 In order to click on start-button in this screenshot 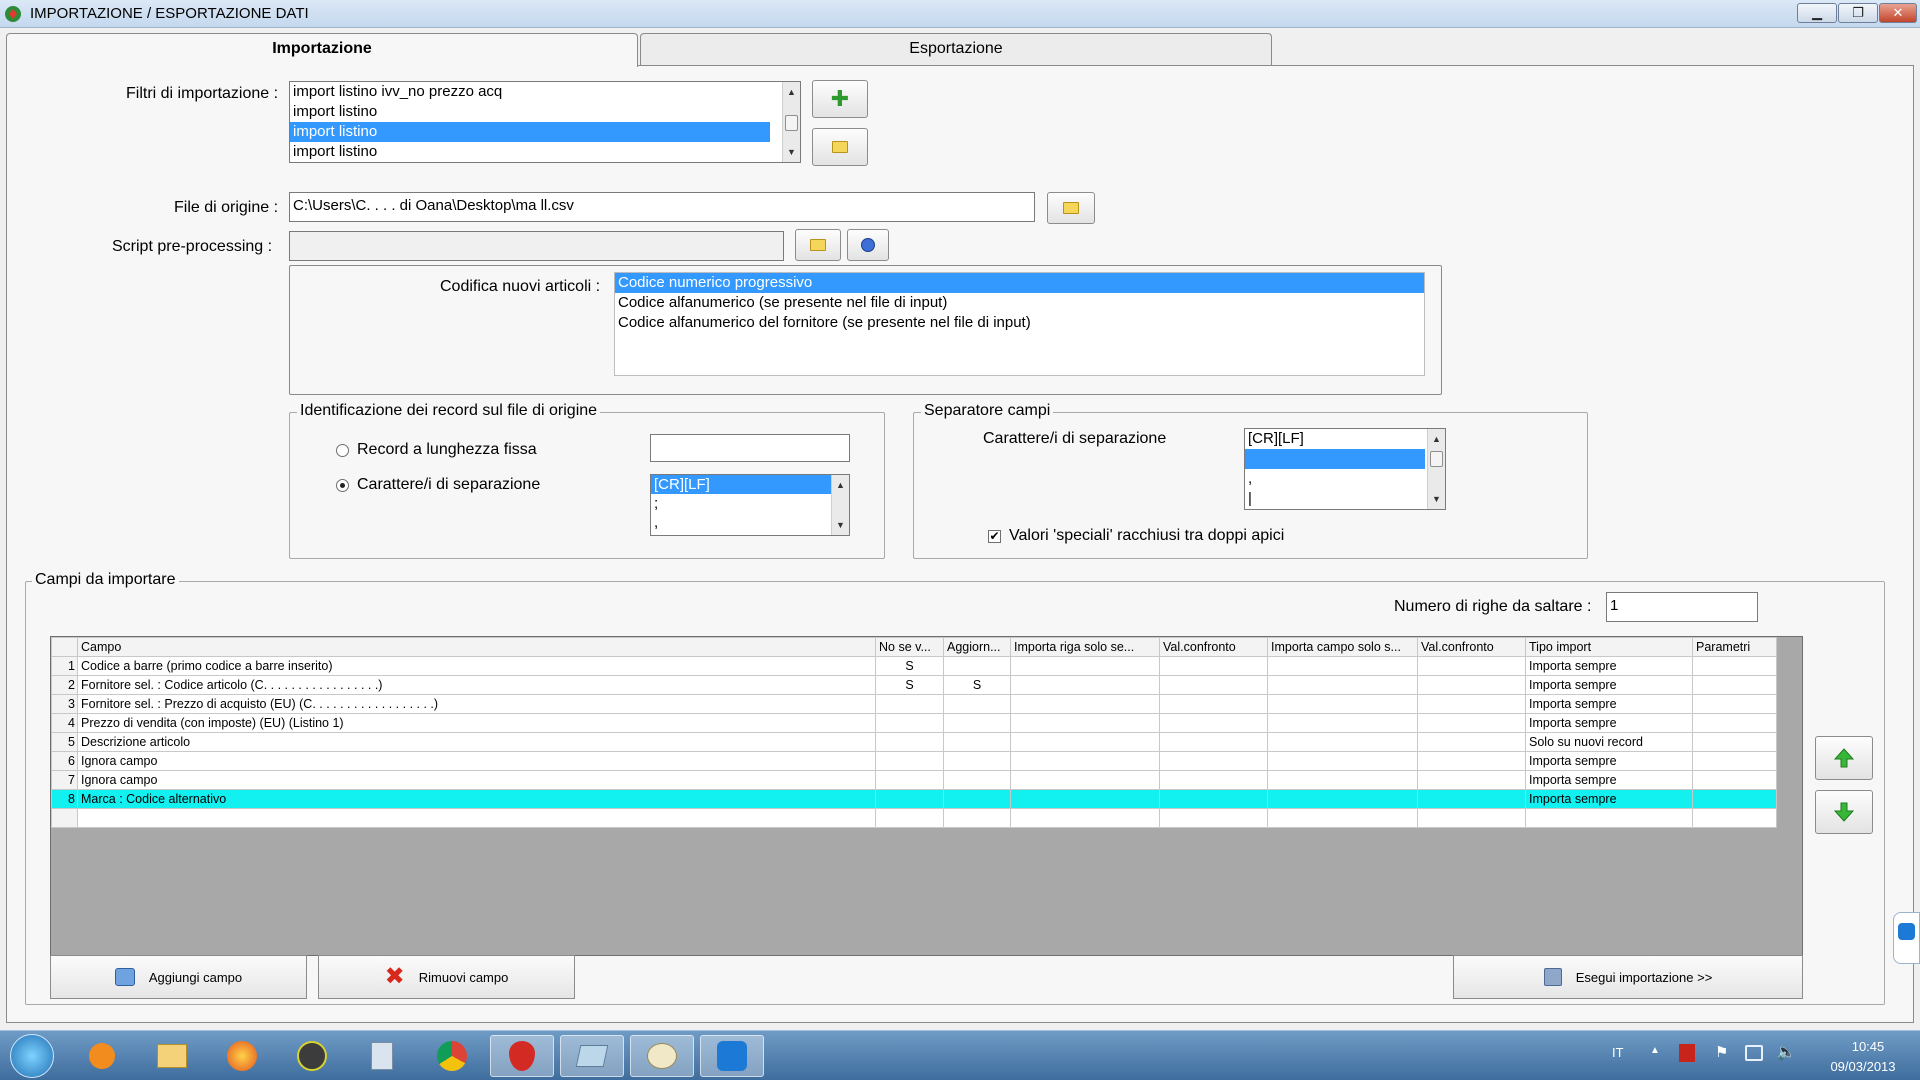, I will do `click(32, 1056)`.